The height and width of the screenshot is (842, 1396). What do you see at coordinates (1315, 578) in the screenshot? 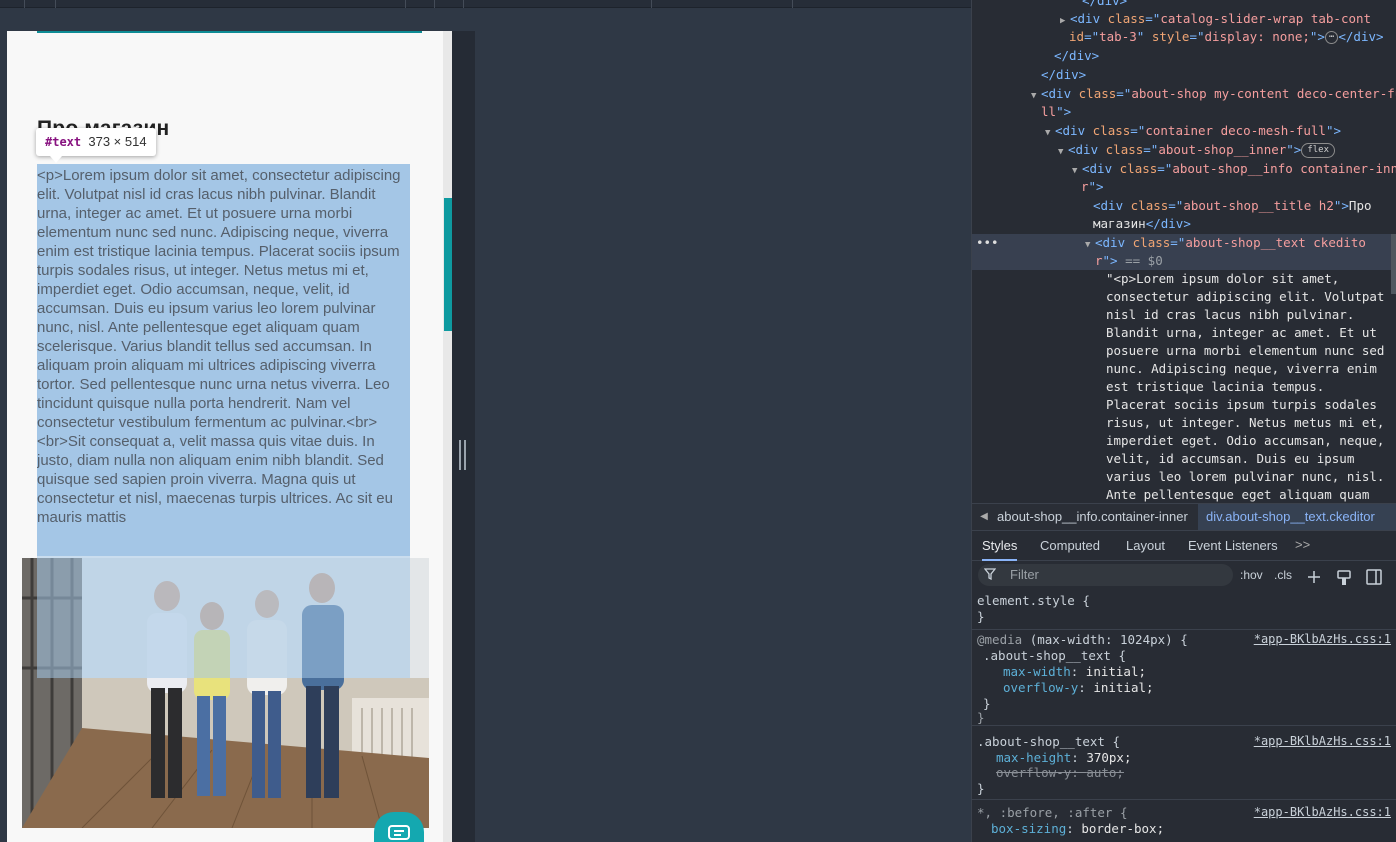
I see `add-rule-icon` at bounding box center [1315, 578].